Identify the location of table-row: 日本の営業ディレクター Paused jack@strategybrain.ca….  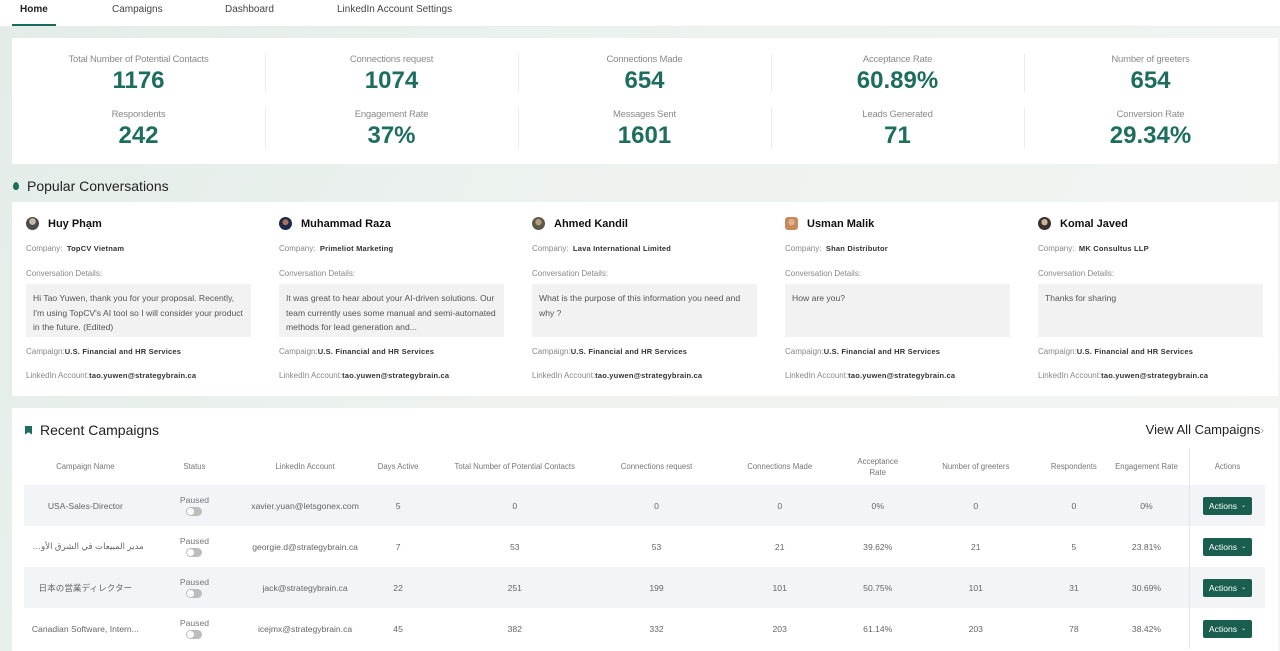
(644, 587).